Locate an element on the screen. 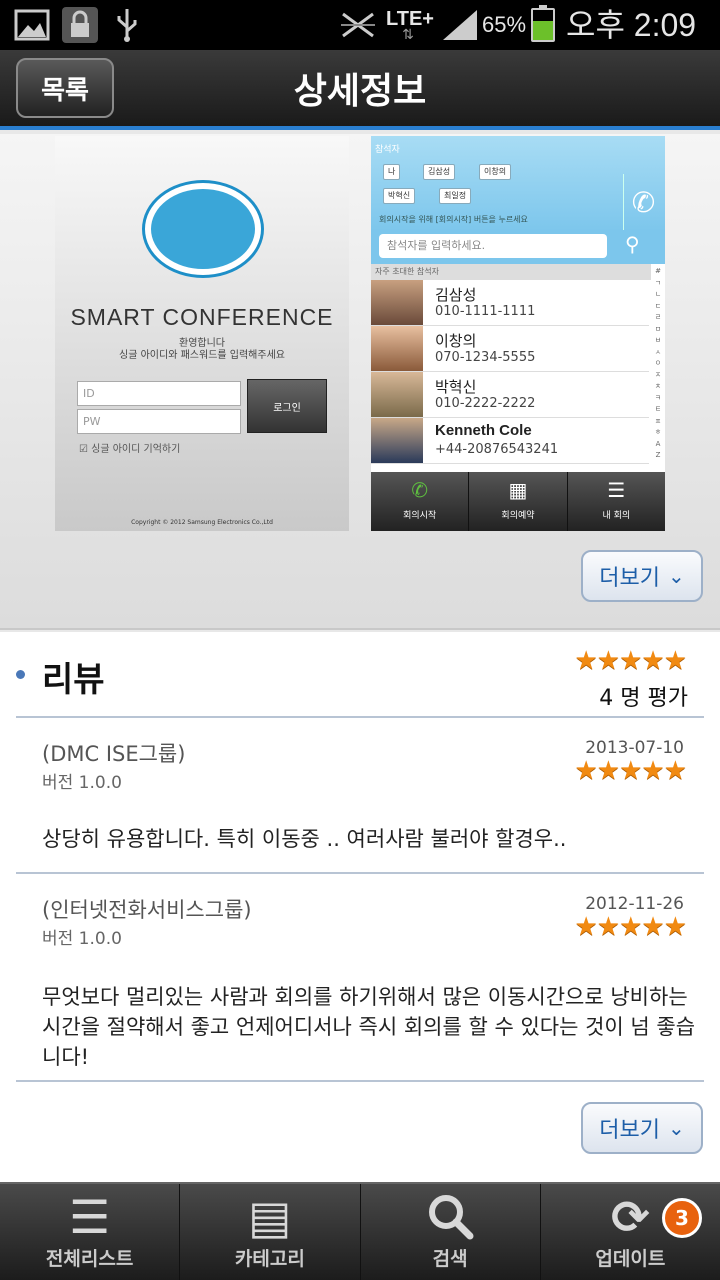  review-author: (인터넷전화서비스그룹) is located at coordinates (147, 910).